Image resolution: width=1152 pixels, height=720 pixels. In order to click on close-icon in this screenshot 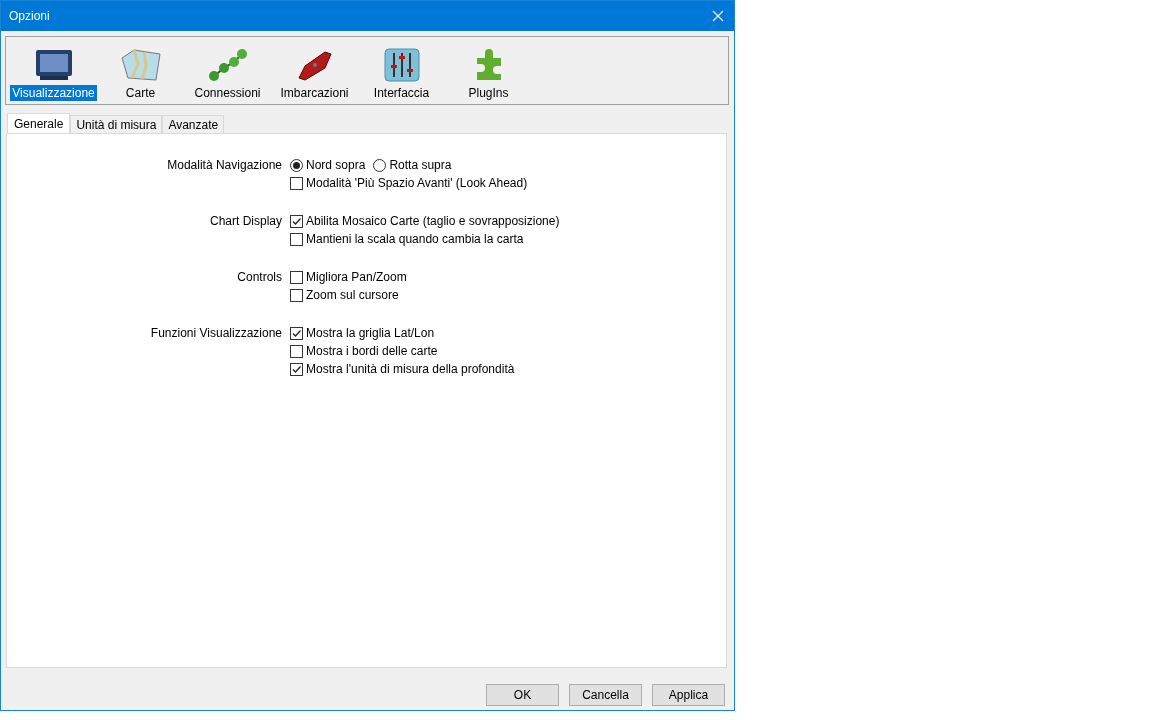, I will do `click(718, 16)`.